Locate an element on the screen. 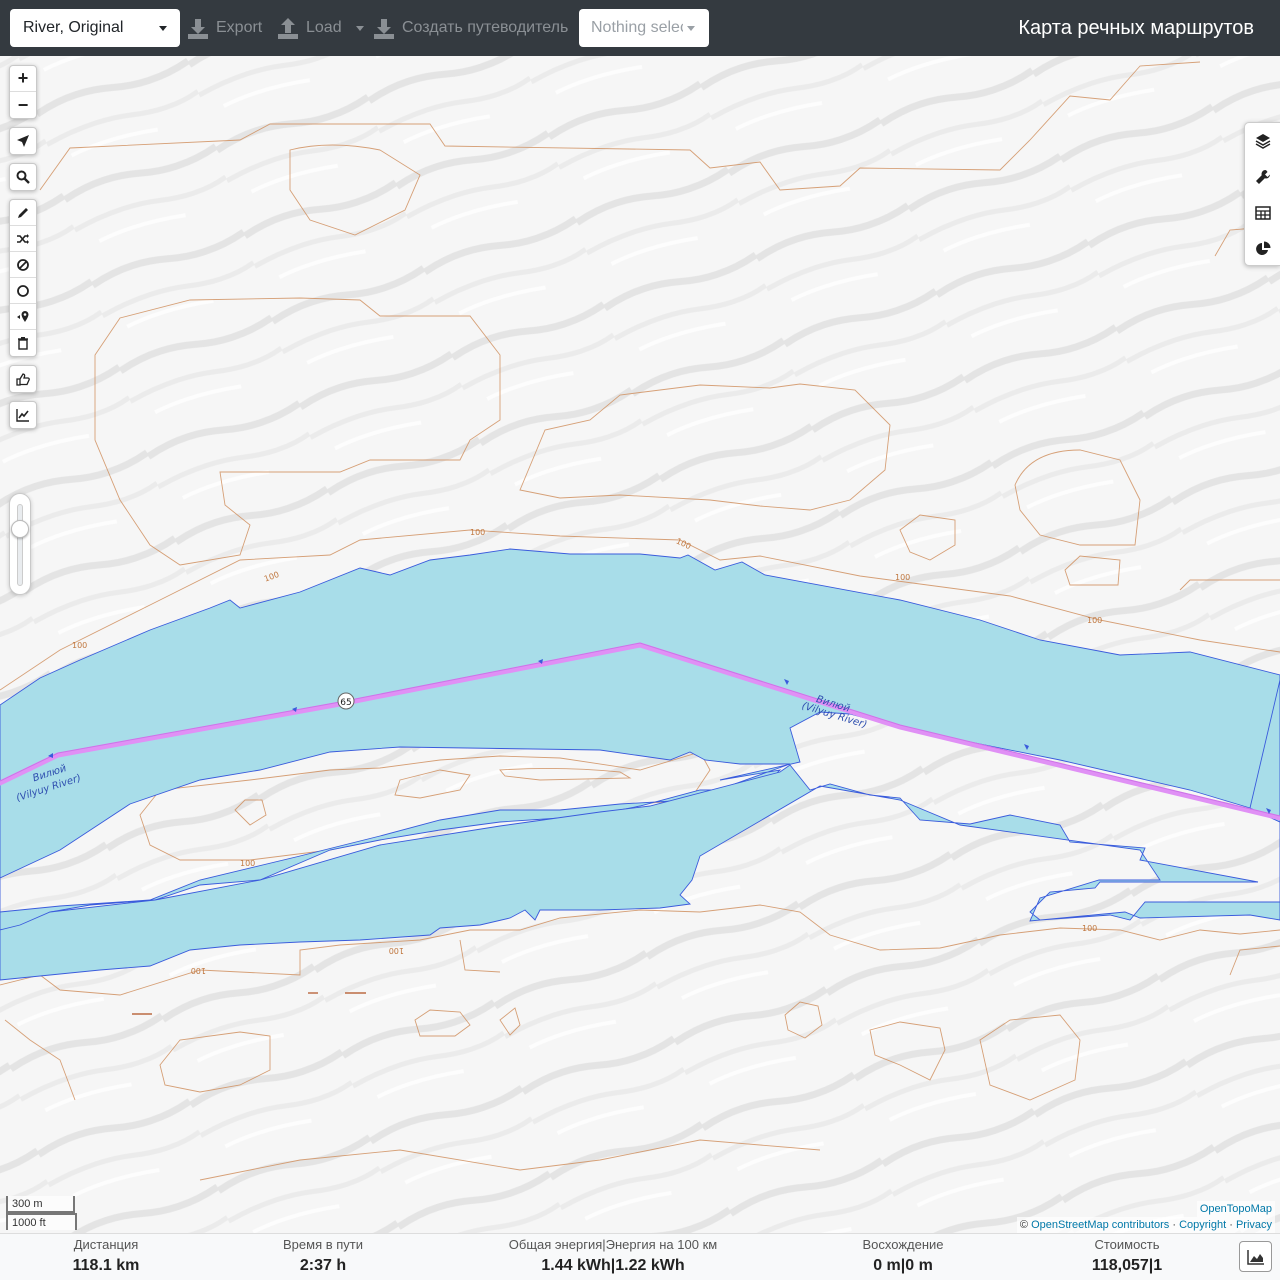  copyright-symbol: © is located at coordinates (1024, 1225).